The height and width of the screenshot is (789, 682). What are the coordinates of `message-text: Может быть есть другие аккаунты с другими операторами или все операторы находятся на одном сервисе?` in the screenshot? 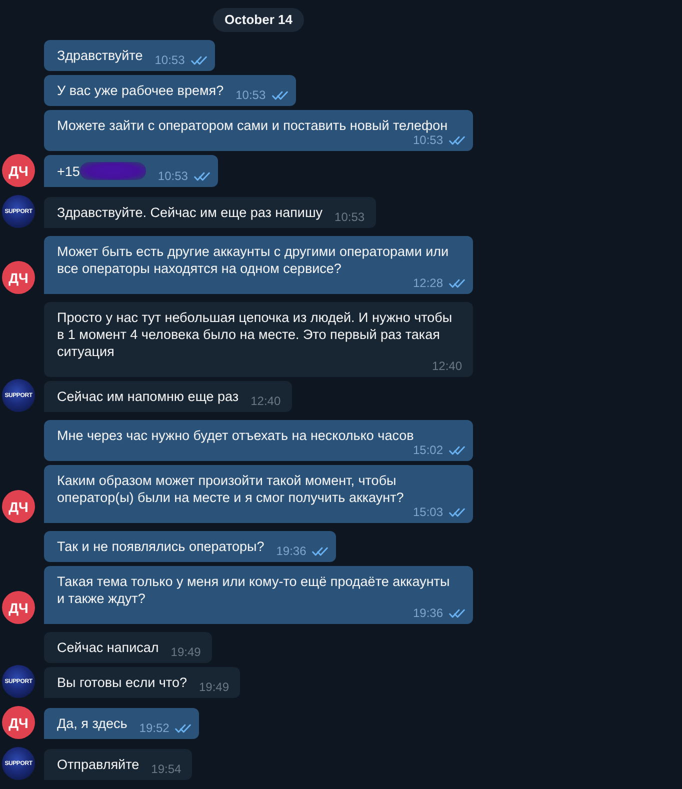 It's located at (253, 260).